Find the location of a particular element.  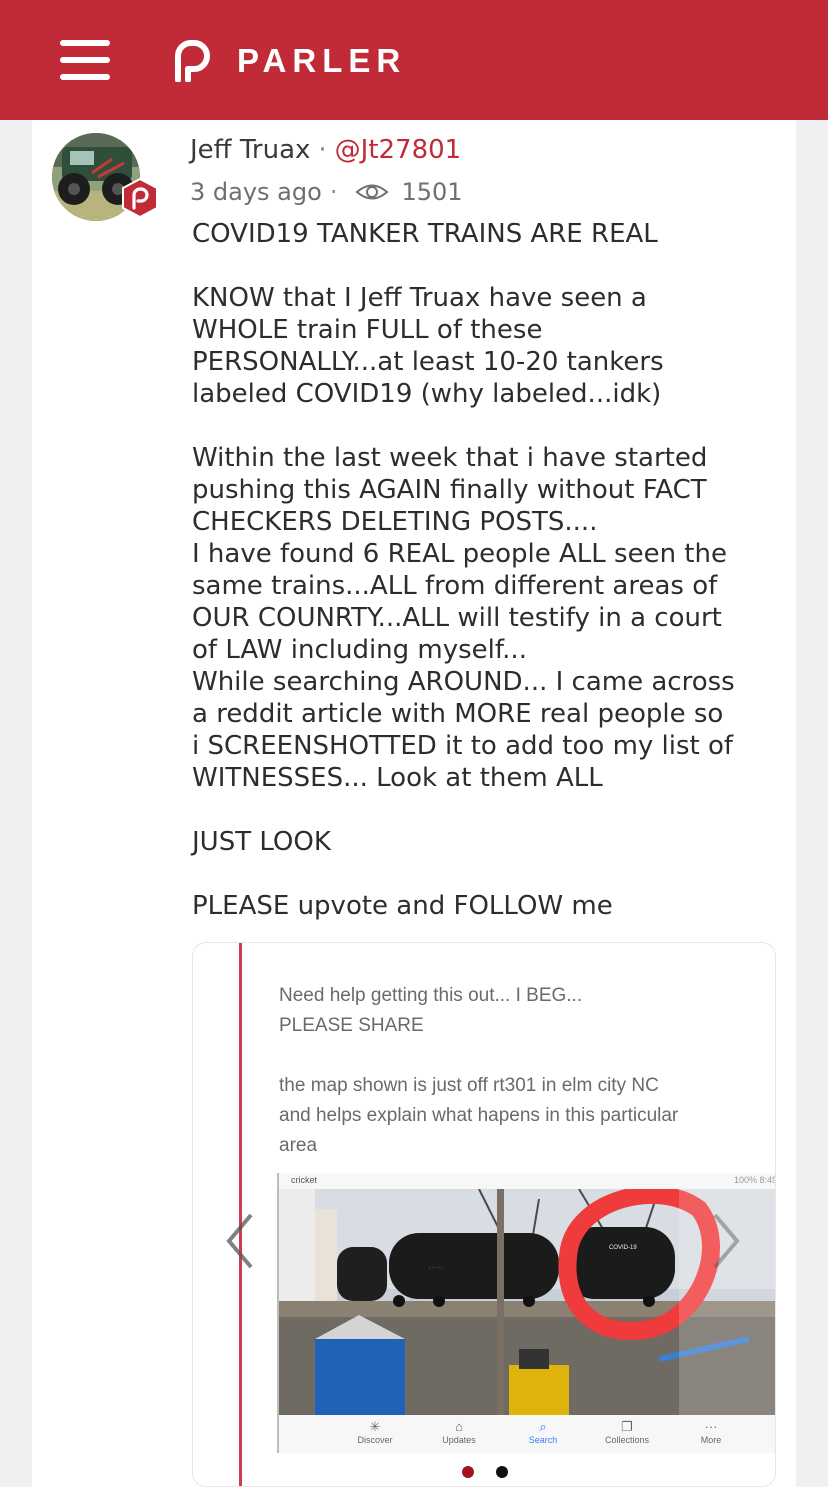

post-line: PERSONALLY...at least 10-20 tankers is located at coordinates (428, 362).